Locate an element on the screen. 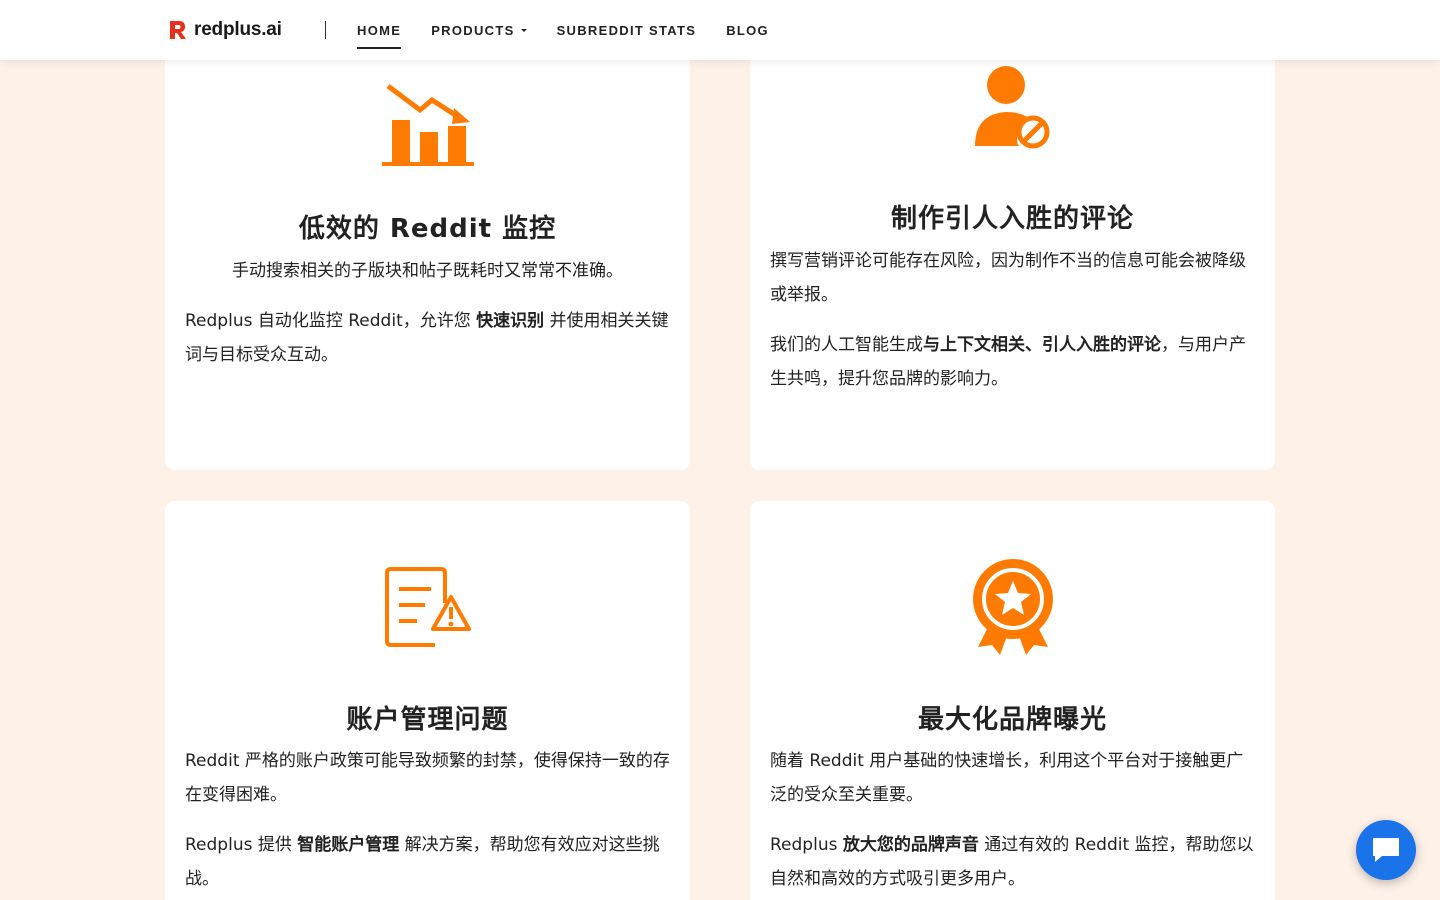 The height and width of the screenshot is (900, 1440). brand-logo: redplus.ai is located at coordinates (225, 30).